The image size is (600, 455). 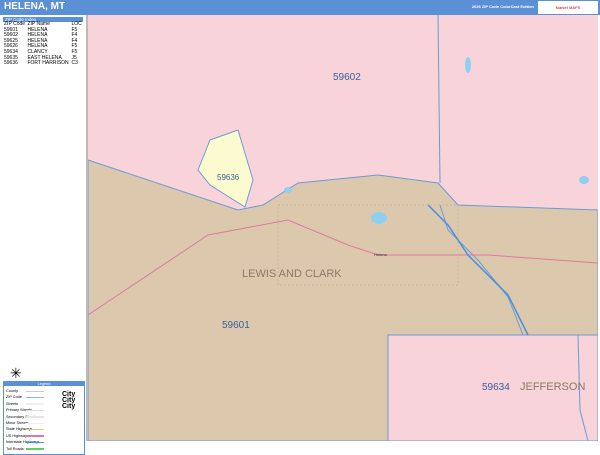 I want to click on zip-label-59636: 59636, so click(x=228, y=177).